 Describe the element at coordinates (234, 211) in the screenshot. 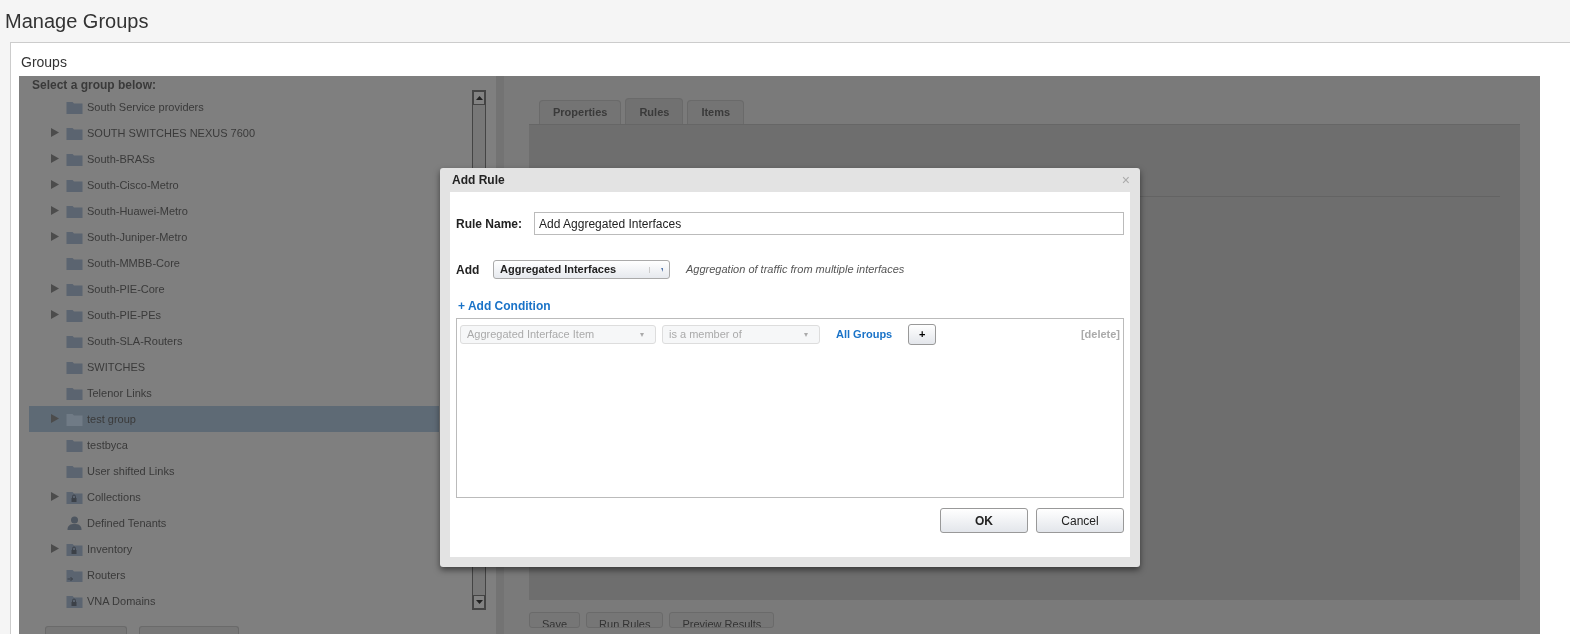

I see `tree-item: South-Huawei-Metro` at that location.